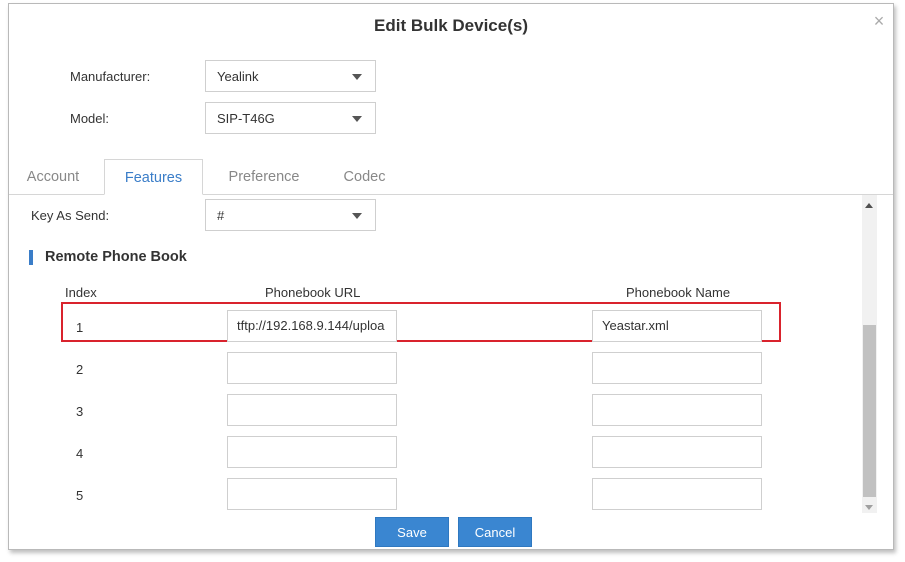  Describe the element at coordinates (238, 76) in the screenshot. I see `manufacturer-value: Yealink` at that location.